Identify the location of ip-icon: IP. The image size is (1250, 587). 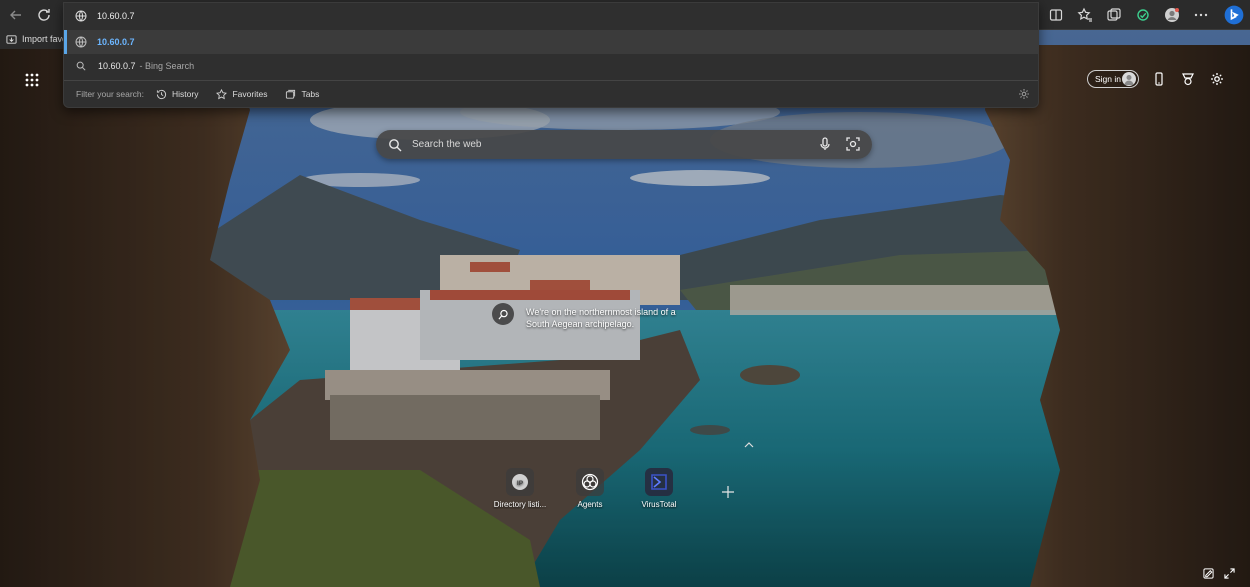
(520, 482).